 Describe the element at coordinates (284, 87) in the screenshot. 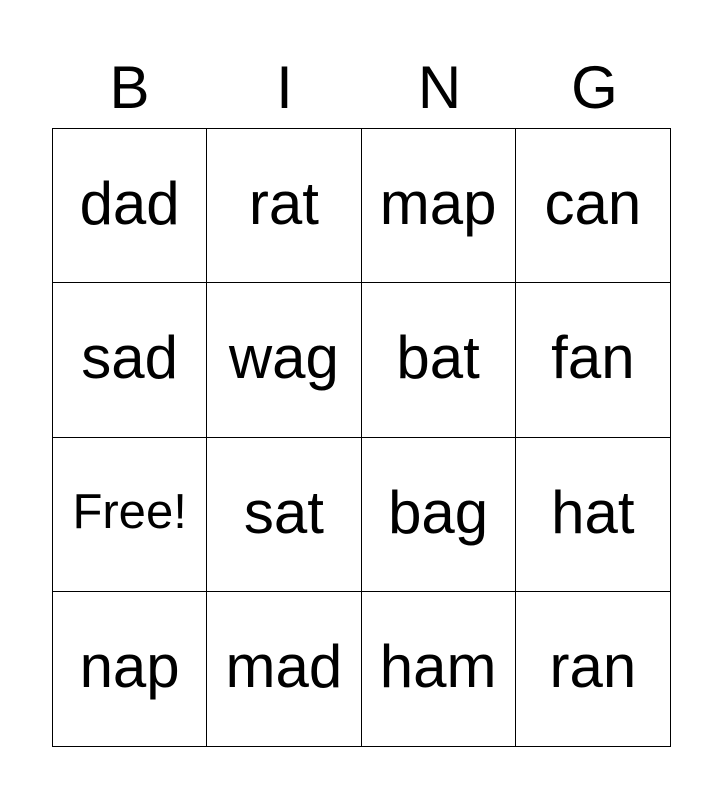

I see `header-letter-i: I` at that location.